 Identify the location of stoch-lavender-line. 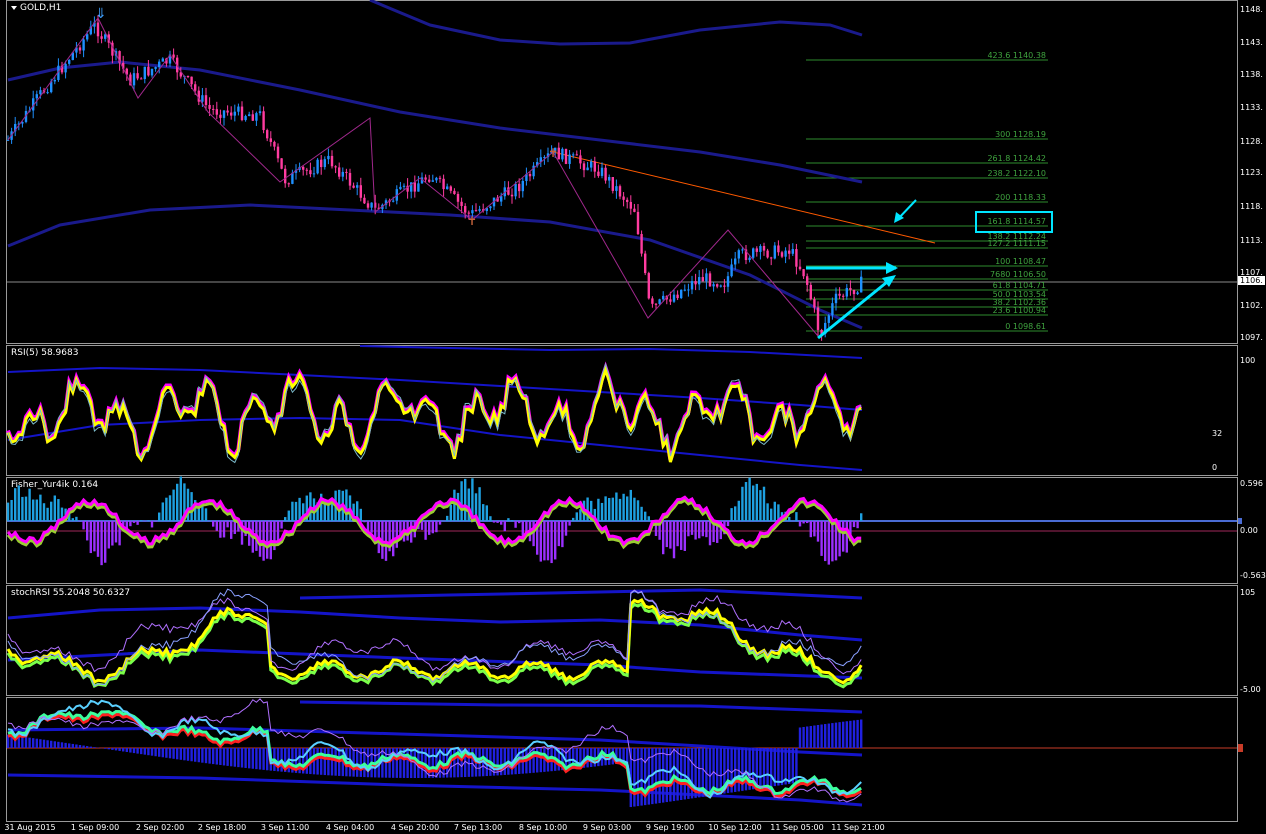
(434, 637).